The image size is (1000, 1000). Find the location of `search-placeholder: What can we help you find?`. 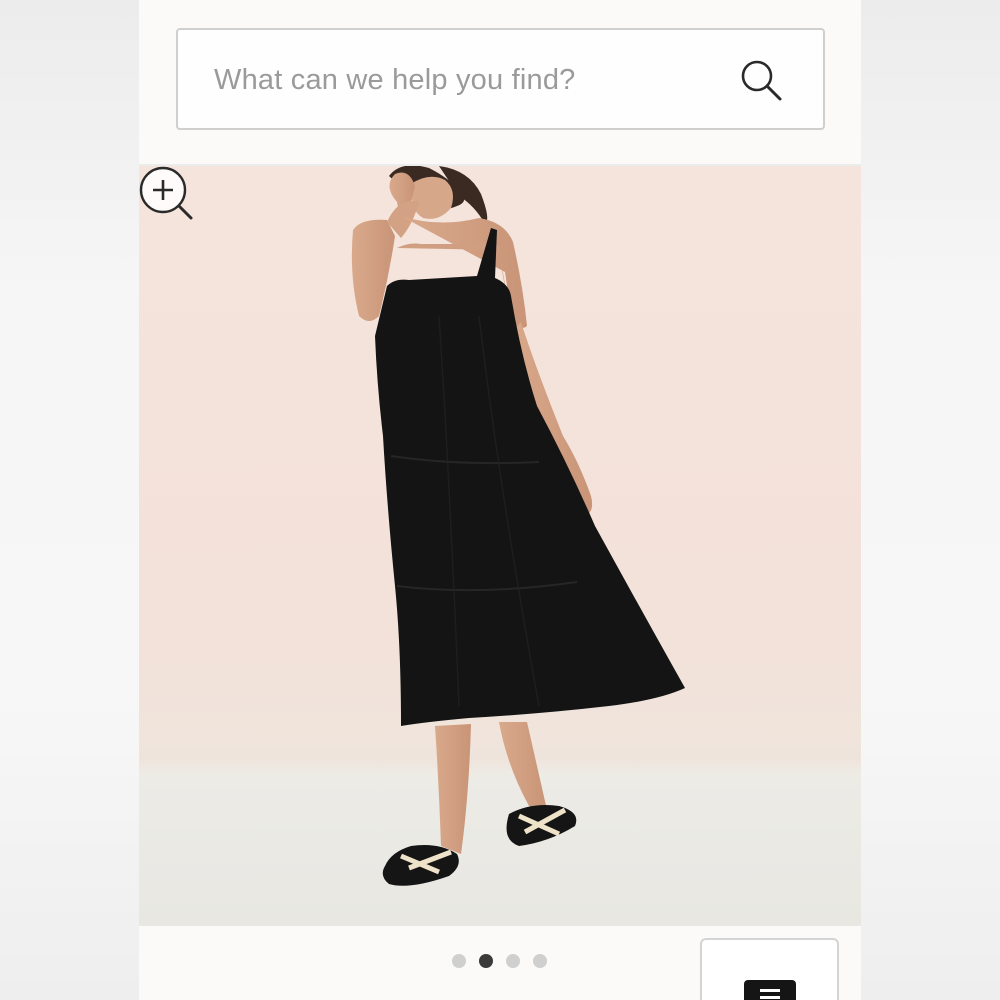

search-placeholder: What can we help you find? is located at coordinates (395, 80).